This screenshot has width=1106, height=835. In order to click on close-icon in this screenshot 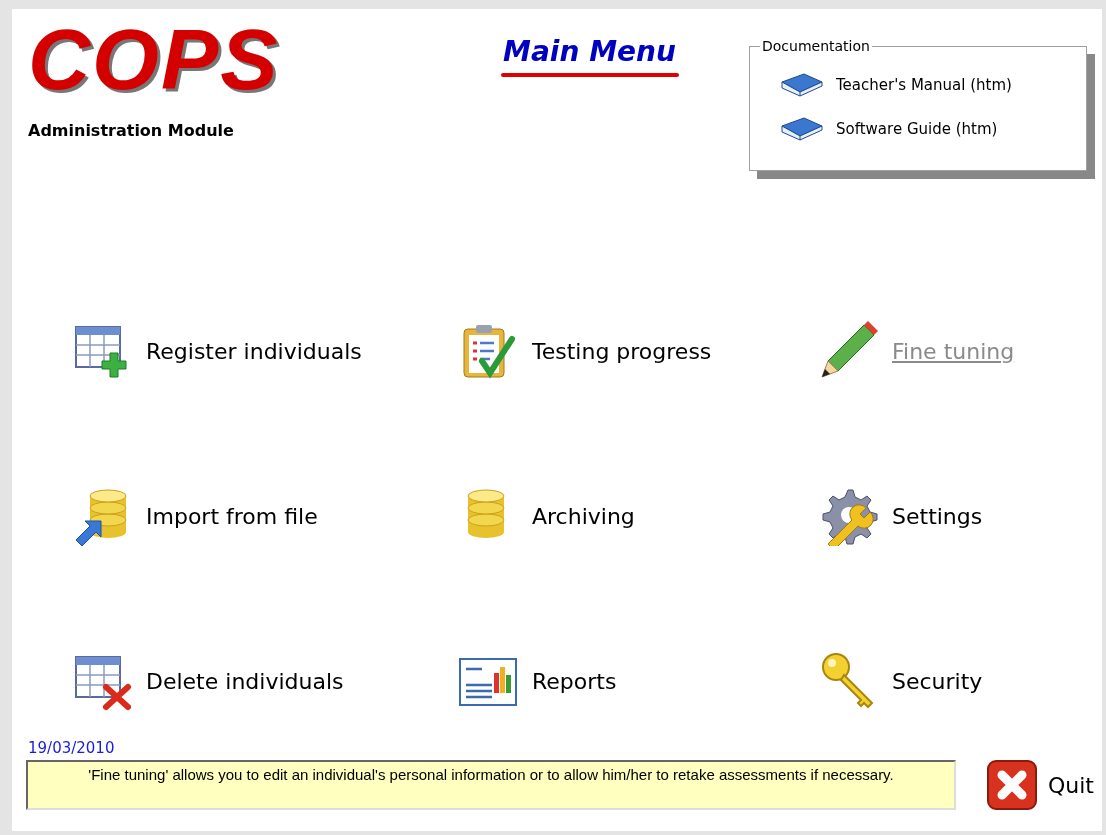, I will do `click(1012, 785)`.